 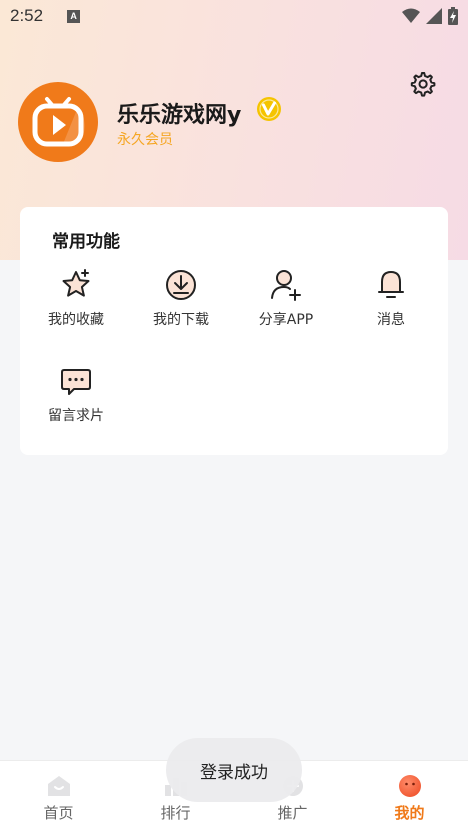 What do you see at coordinates (76, 403) in the screenshot?
I see `request-movie-button: 留言求片` at bounding box center [76, 403].